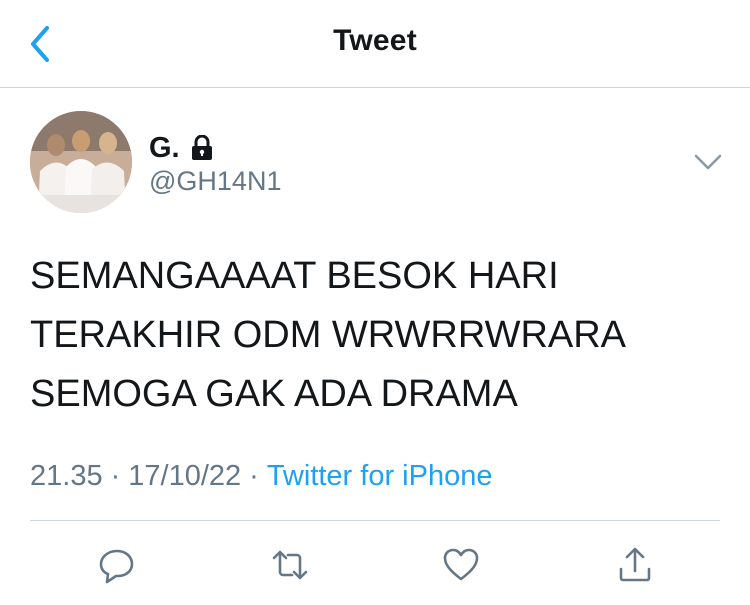 The image size is (750, 605). Describe the element at coordinates (375, 40) in the screenshot. I see `page-title: Tweet` at that location.